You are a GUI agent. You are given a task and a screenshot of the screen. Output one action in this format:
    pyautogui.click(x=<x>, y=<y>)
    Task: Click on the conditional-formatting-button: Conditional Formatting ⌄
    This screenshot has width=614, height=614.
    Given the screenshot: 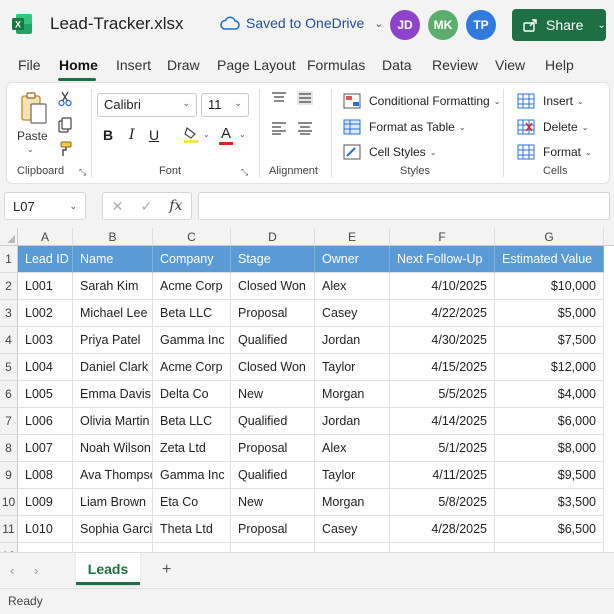 What is the action you would take?
    pyautogui.click(x=421, y=101)
    